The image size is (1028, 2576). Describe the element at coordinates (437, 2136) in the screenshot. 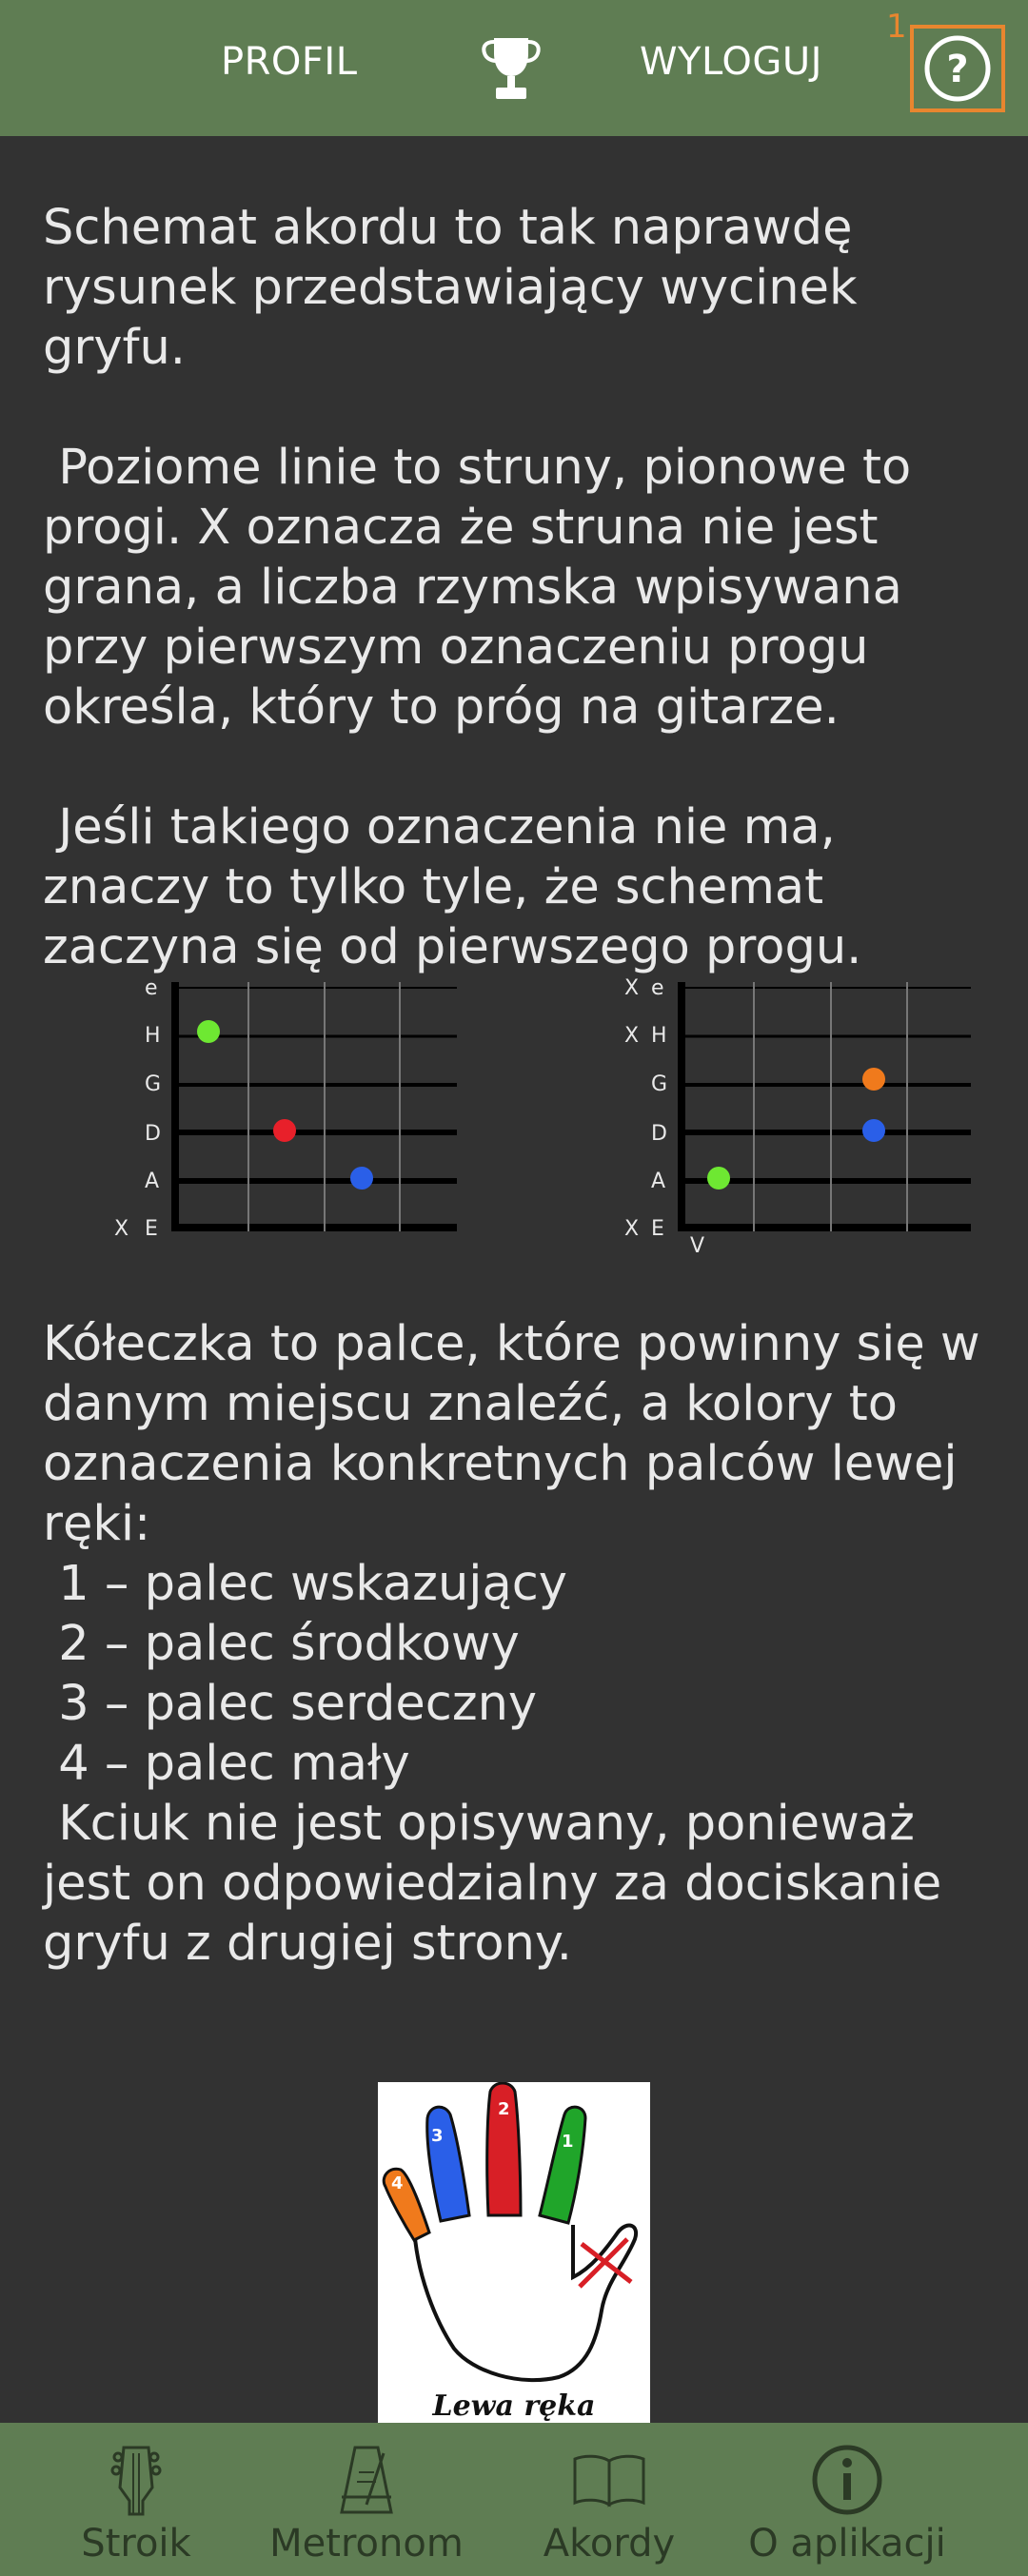

I see `finger-number: 3` at that location.